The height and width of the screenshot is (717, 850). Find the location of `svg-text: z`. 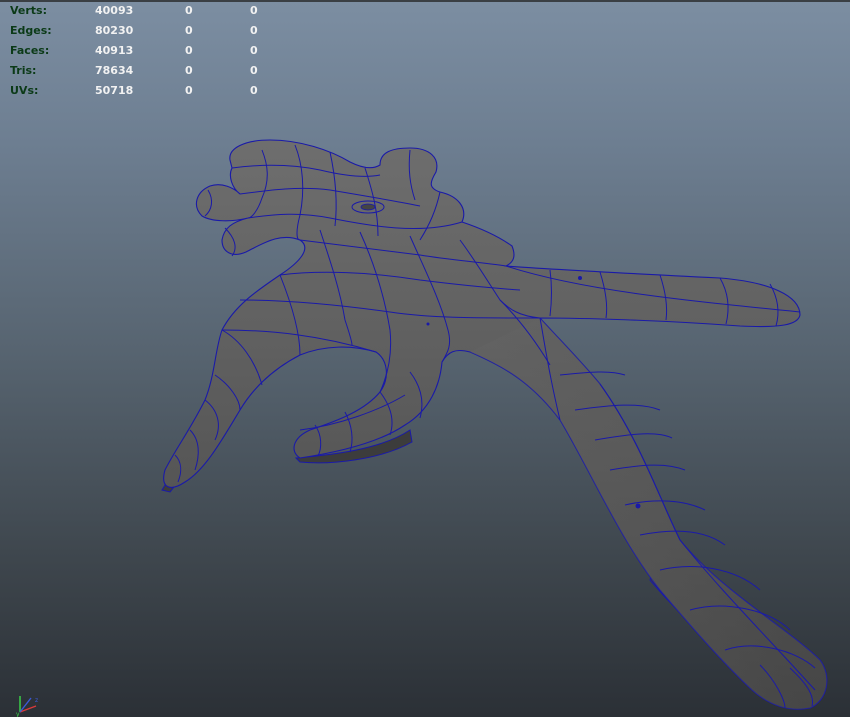

svg-text: z is located at coordinates (36, 700).